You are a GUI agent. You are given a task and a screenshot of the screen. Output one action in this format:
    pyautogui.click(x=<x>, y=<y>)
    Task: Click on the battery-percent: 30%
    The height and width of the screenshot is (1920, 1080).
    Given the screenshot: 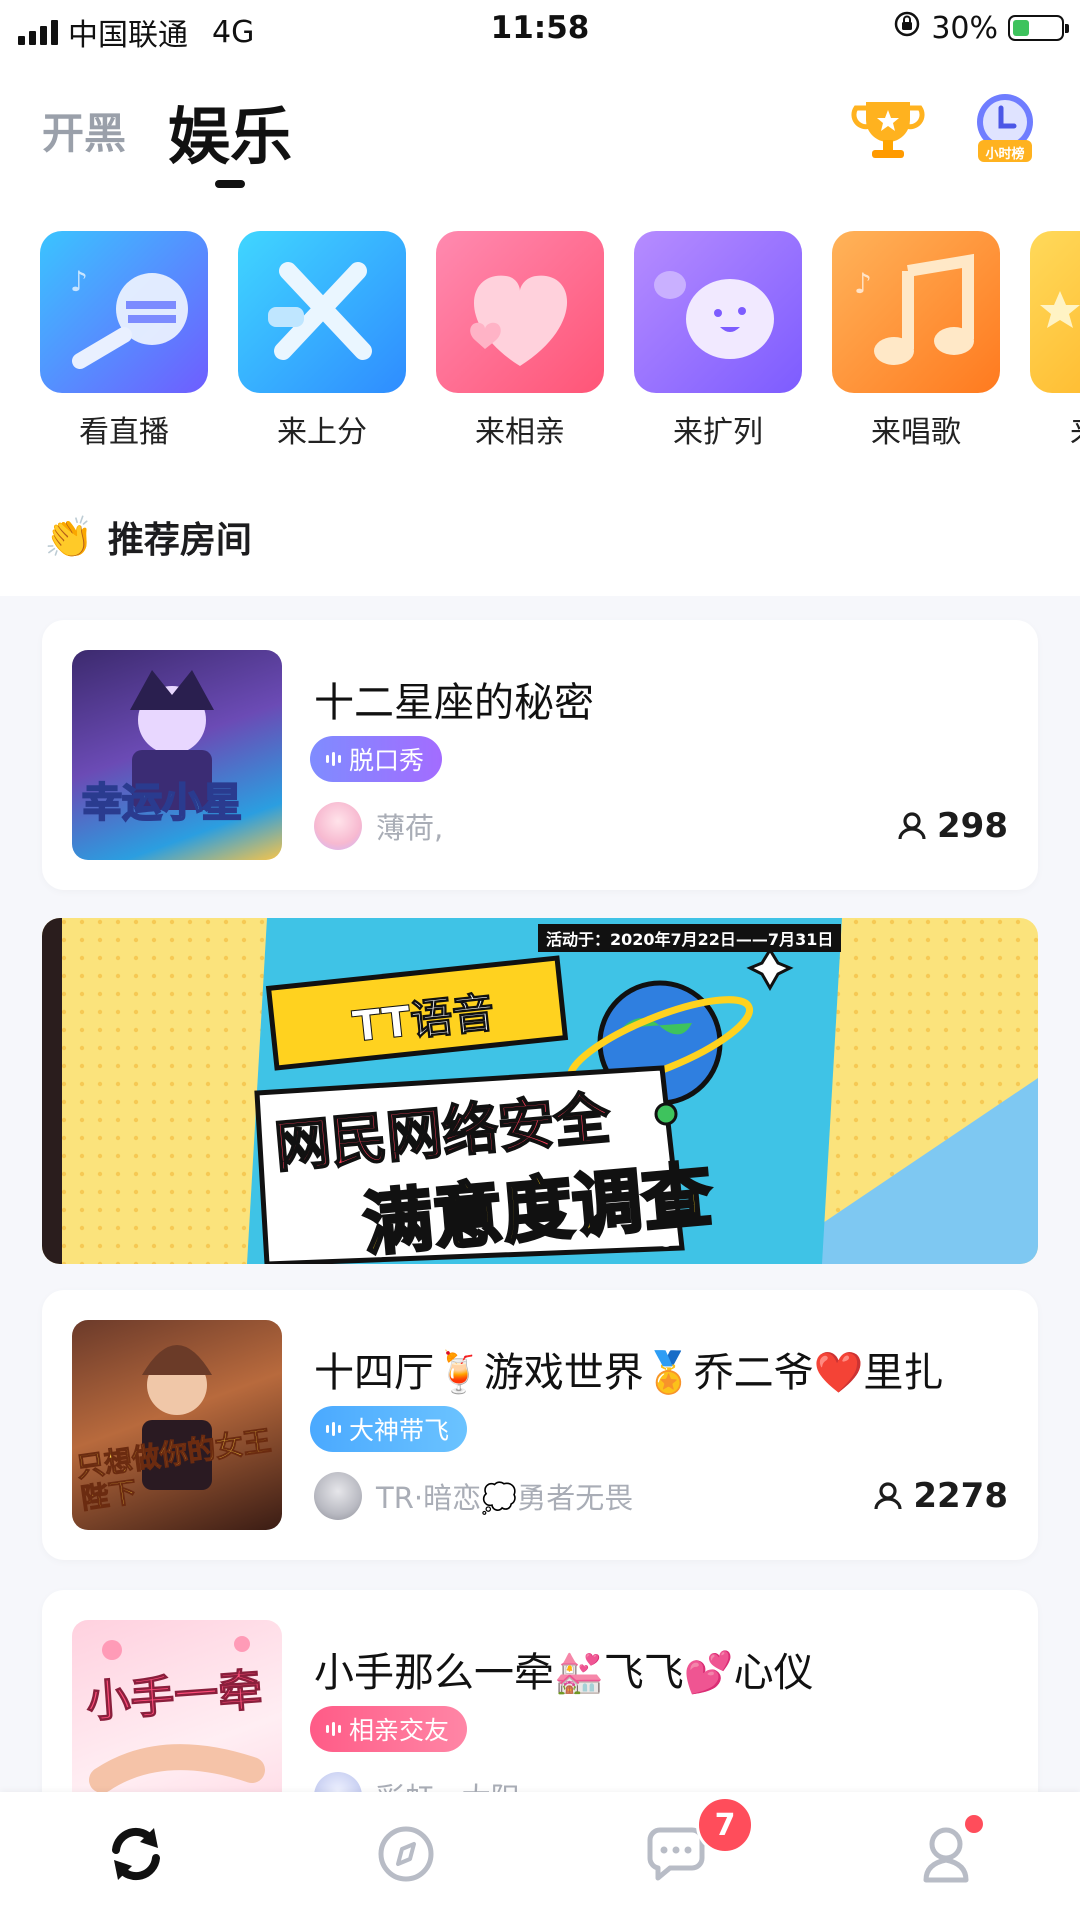 What is the action you would take?
    pyautogui.click(x=964, y=28)
    